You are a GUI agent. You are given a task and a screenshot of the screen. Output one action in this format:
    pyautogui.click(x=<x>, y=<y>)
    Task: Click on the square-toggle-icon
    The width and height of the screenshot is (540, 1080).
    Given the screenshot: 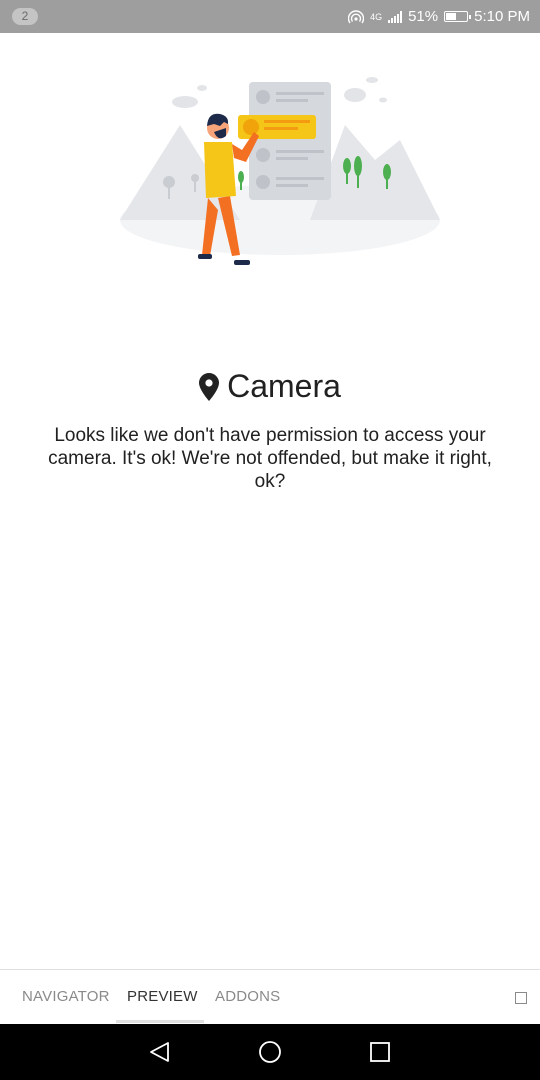 What is the action you would take?
    pyautogui.click(x=521, y=998)
    